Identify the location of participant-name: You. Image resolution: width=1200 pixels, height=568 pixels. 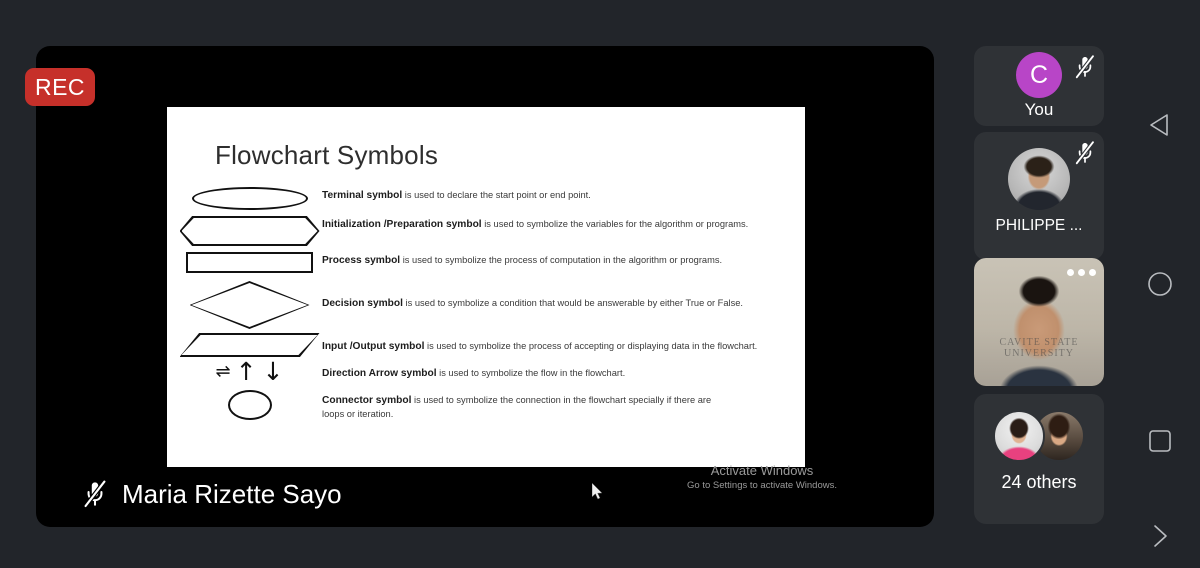
(1039, 109).